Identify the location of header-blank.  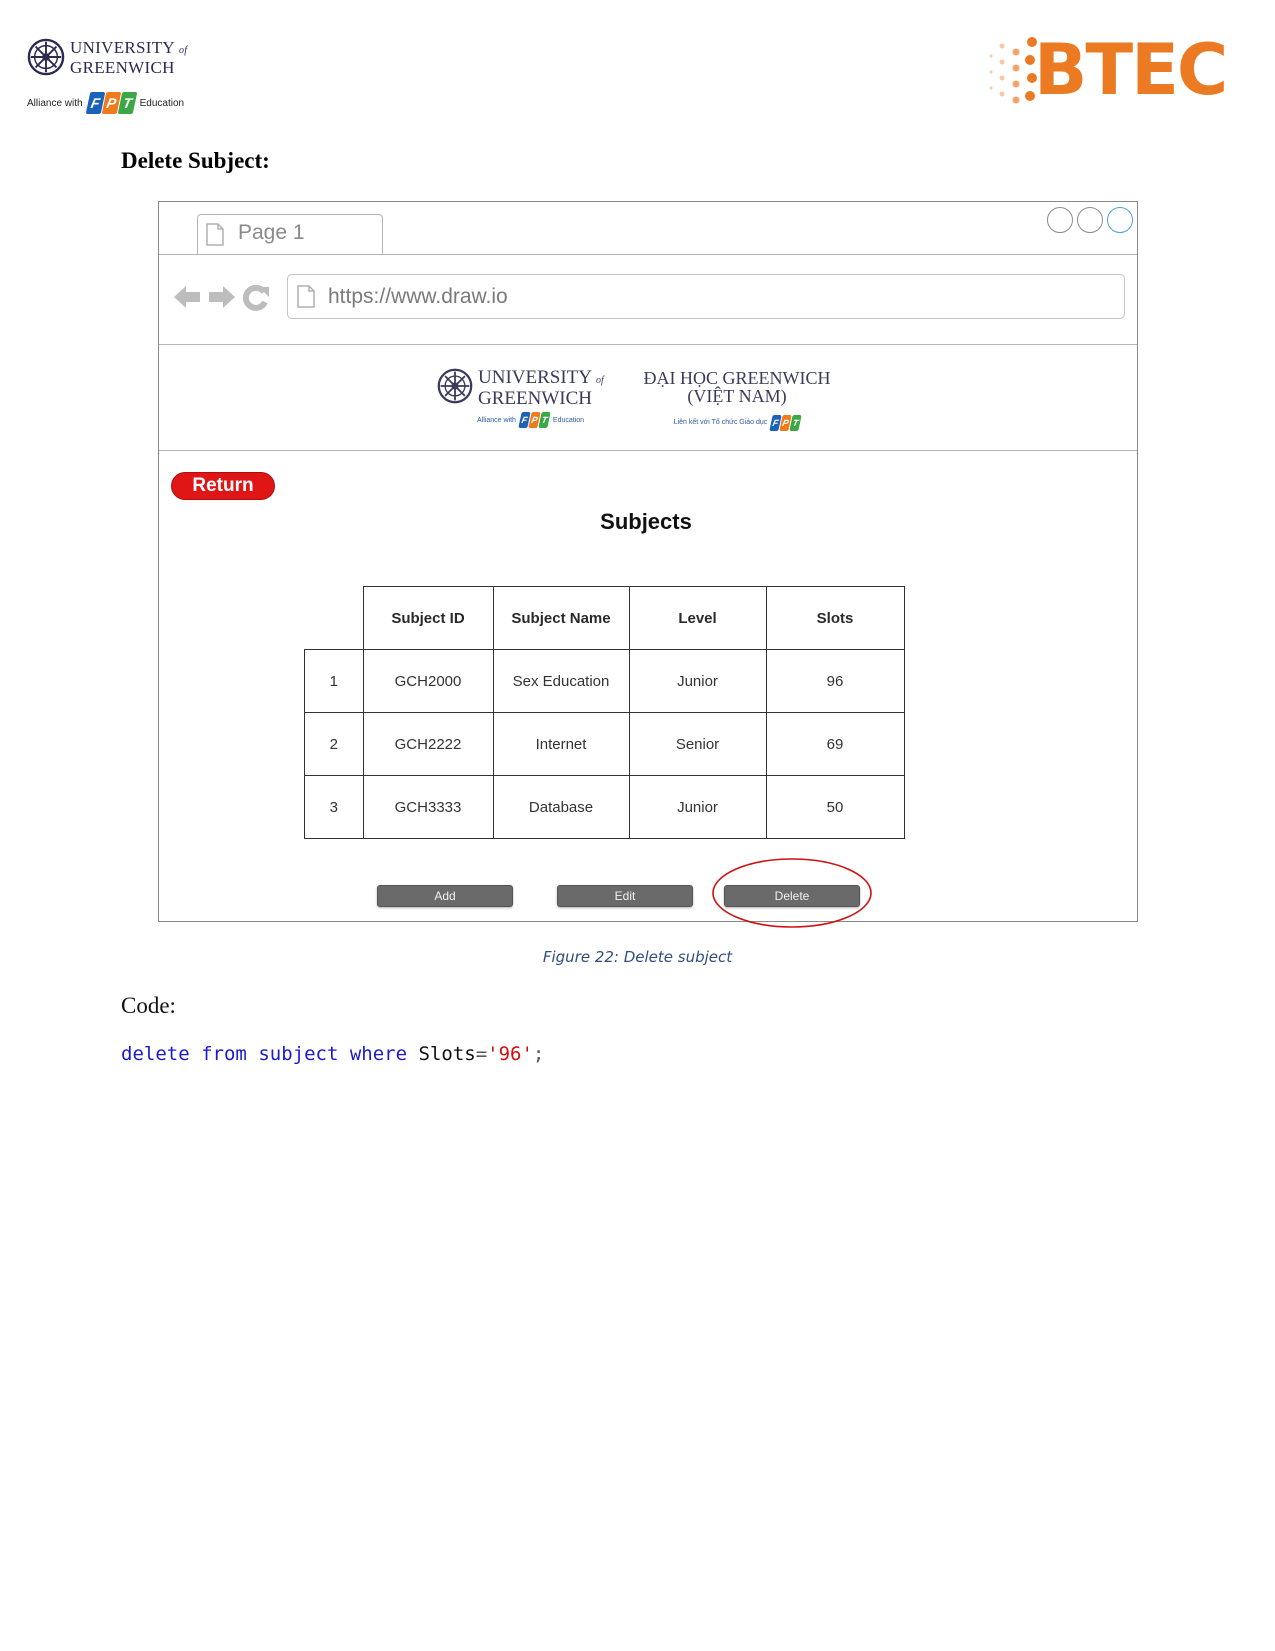
(334, 618).